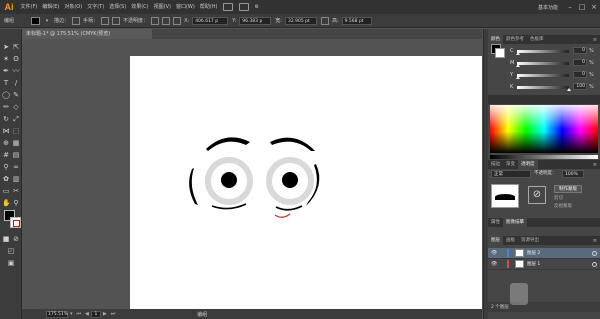 This screenshot has height=319, width=600. What do you see at coordinates (16, 95) in the screenshot?
I see `paintbrush-icon: ✎` at bounding box center [16, 95].